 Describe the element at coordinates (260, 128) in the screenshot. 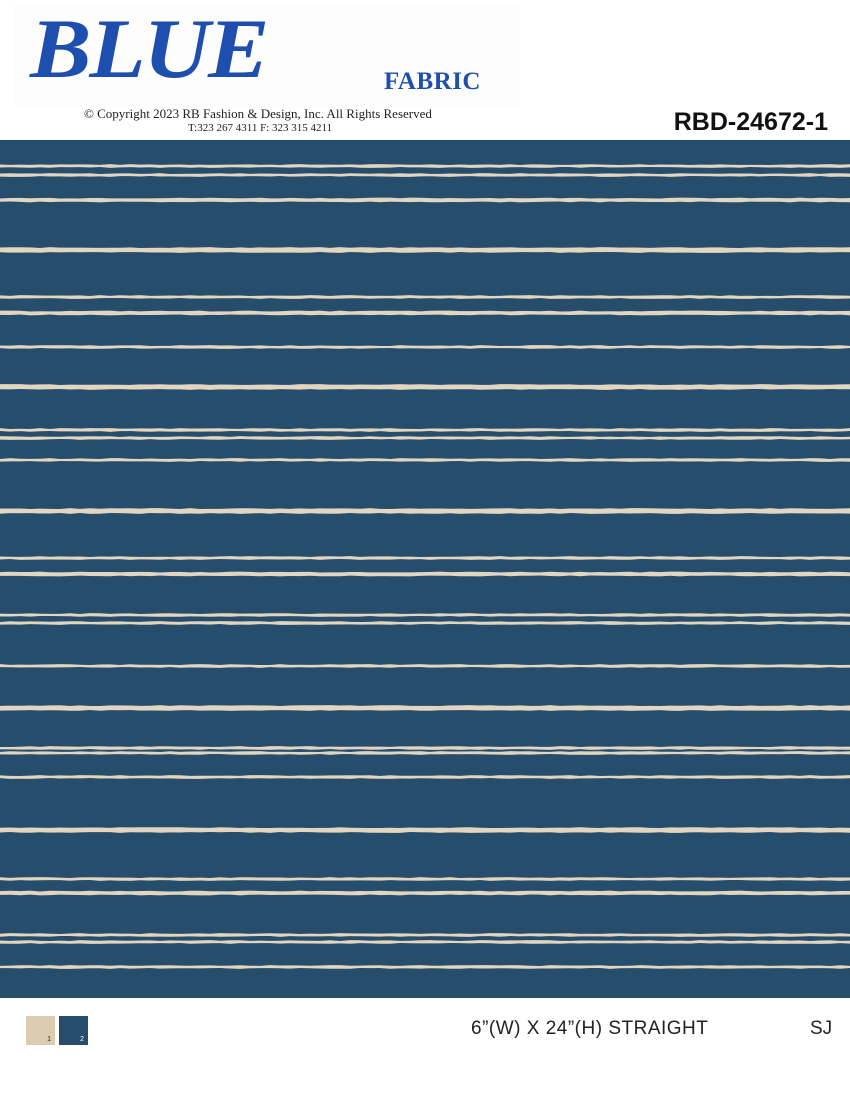

I see `contact-info: T:323 267 4311 F: 323 315 4211` at that location.